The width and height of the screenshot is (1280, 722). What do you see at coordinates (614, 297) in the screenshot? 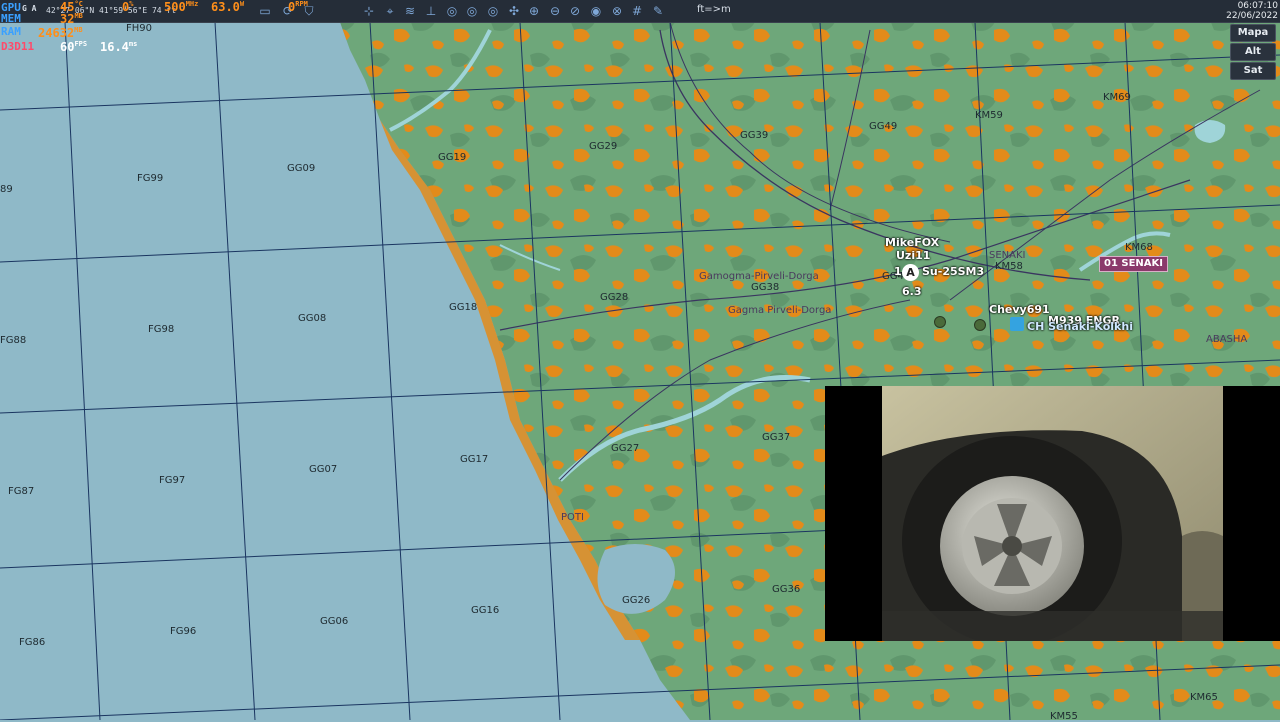
I see `grid-label: GG28` at bounding box center [614, 297].